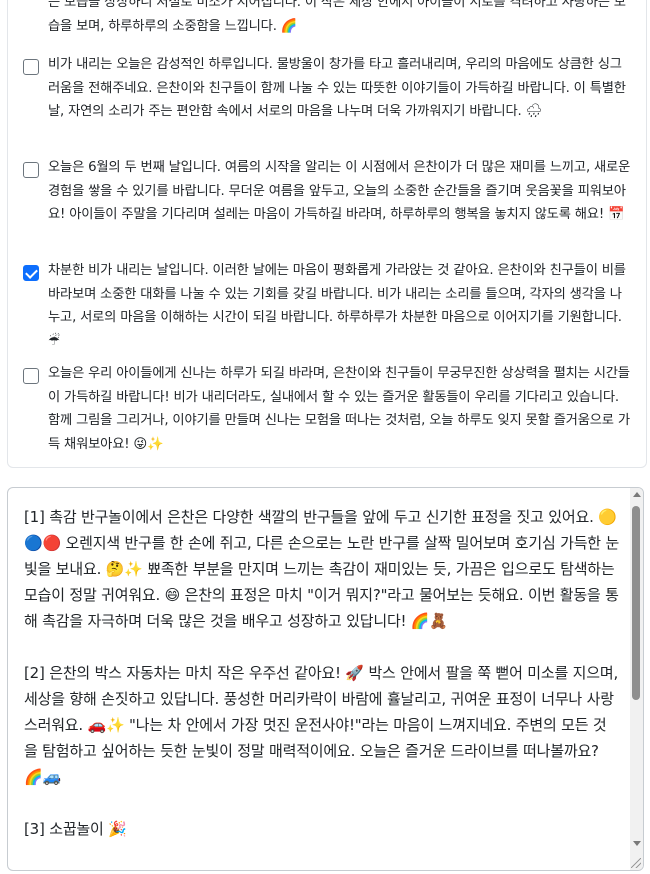 Image resolution: width=650 pixels, height=874 pixels. I want to click on scrollbar-thumb, so click(636, 603).